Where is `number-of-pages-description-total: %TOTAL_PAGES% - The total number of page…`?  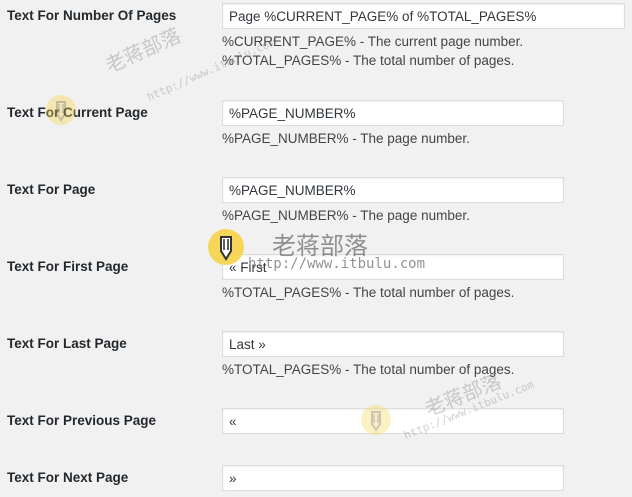
number-of-pages-description-total: %TOTAL_PAGES% - The total number of page… is located at coordinates (368, 60).